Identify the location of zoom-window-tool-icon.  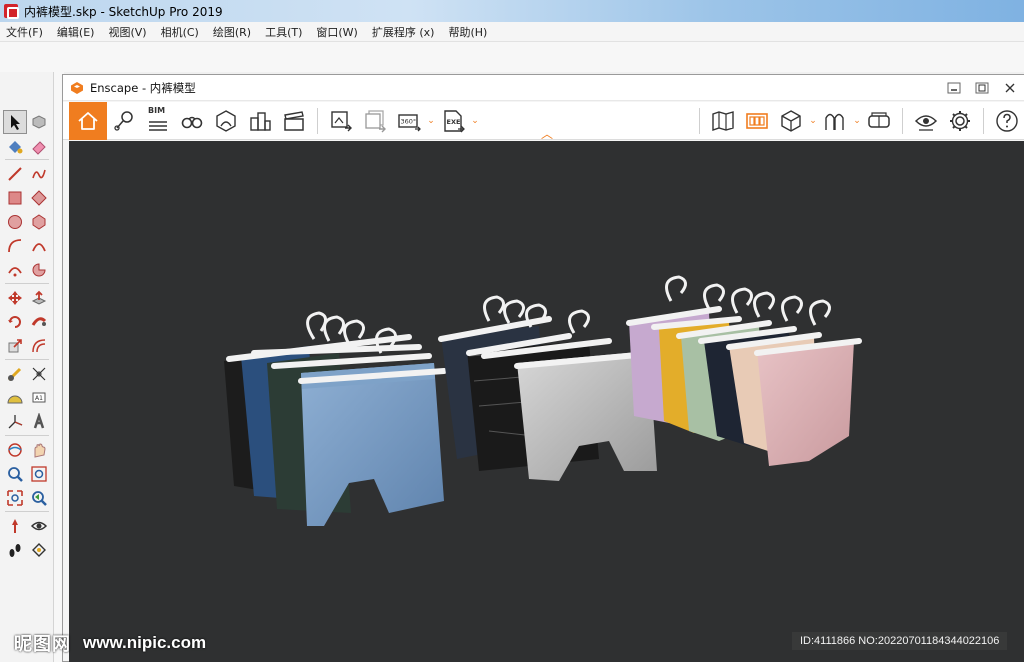
(39, 474).